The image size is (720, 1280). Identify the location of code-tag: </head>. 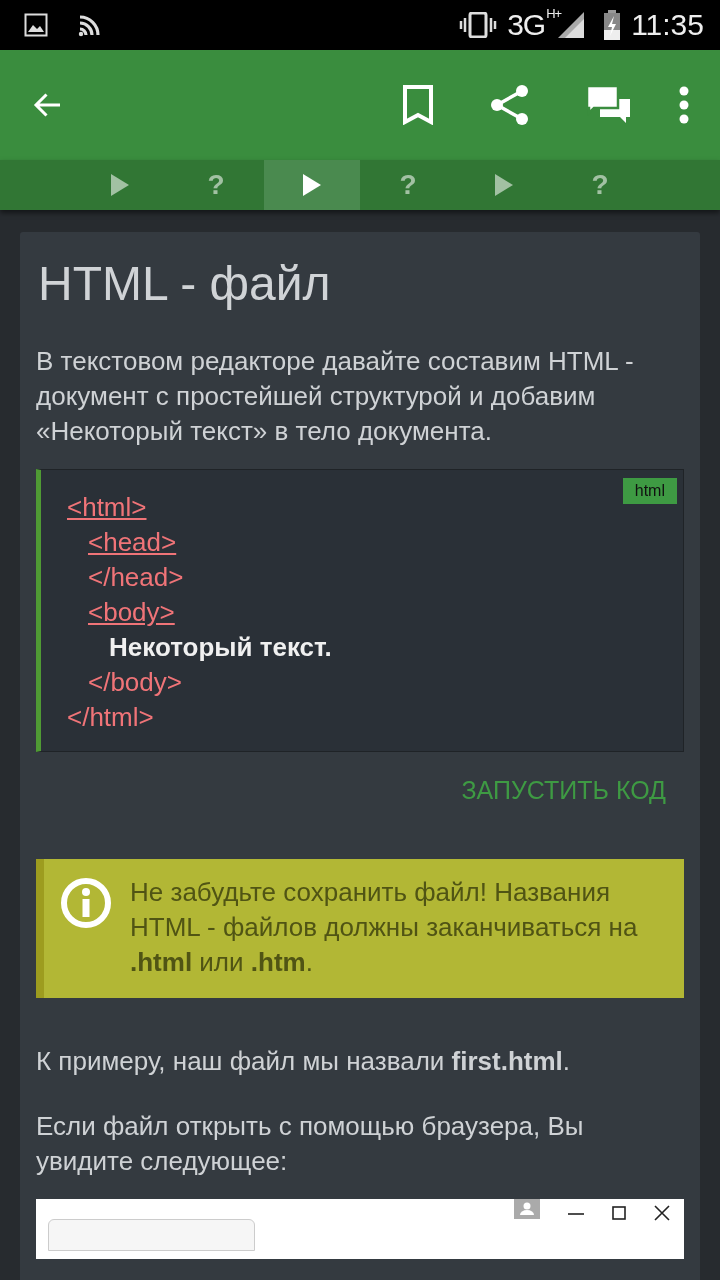
(136, 577).